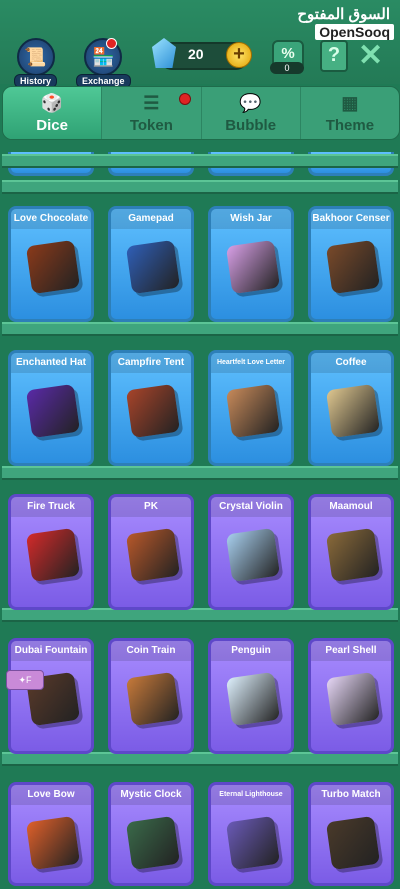  What do you see at coordinates (51, 507) in the screenshot?
I see `item-name: Fire Truck` at bounding box center [51, 507].